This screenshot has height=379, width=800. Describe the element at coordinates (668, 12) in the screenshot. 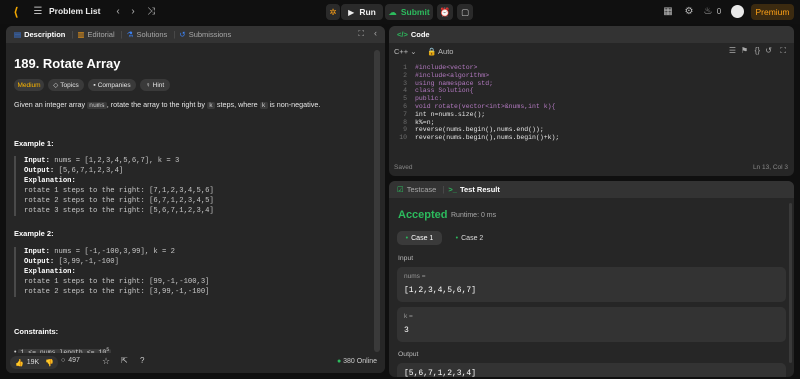

I see `layout-grid-icon: ▦` at that location.